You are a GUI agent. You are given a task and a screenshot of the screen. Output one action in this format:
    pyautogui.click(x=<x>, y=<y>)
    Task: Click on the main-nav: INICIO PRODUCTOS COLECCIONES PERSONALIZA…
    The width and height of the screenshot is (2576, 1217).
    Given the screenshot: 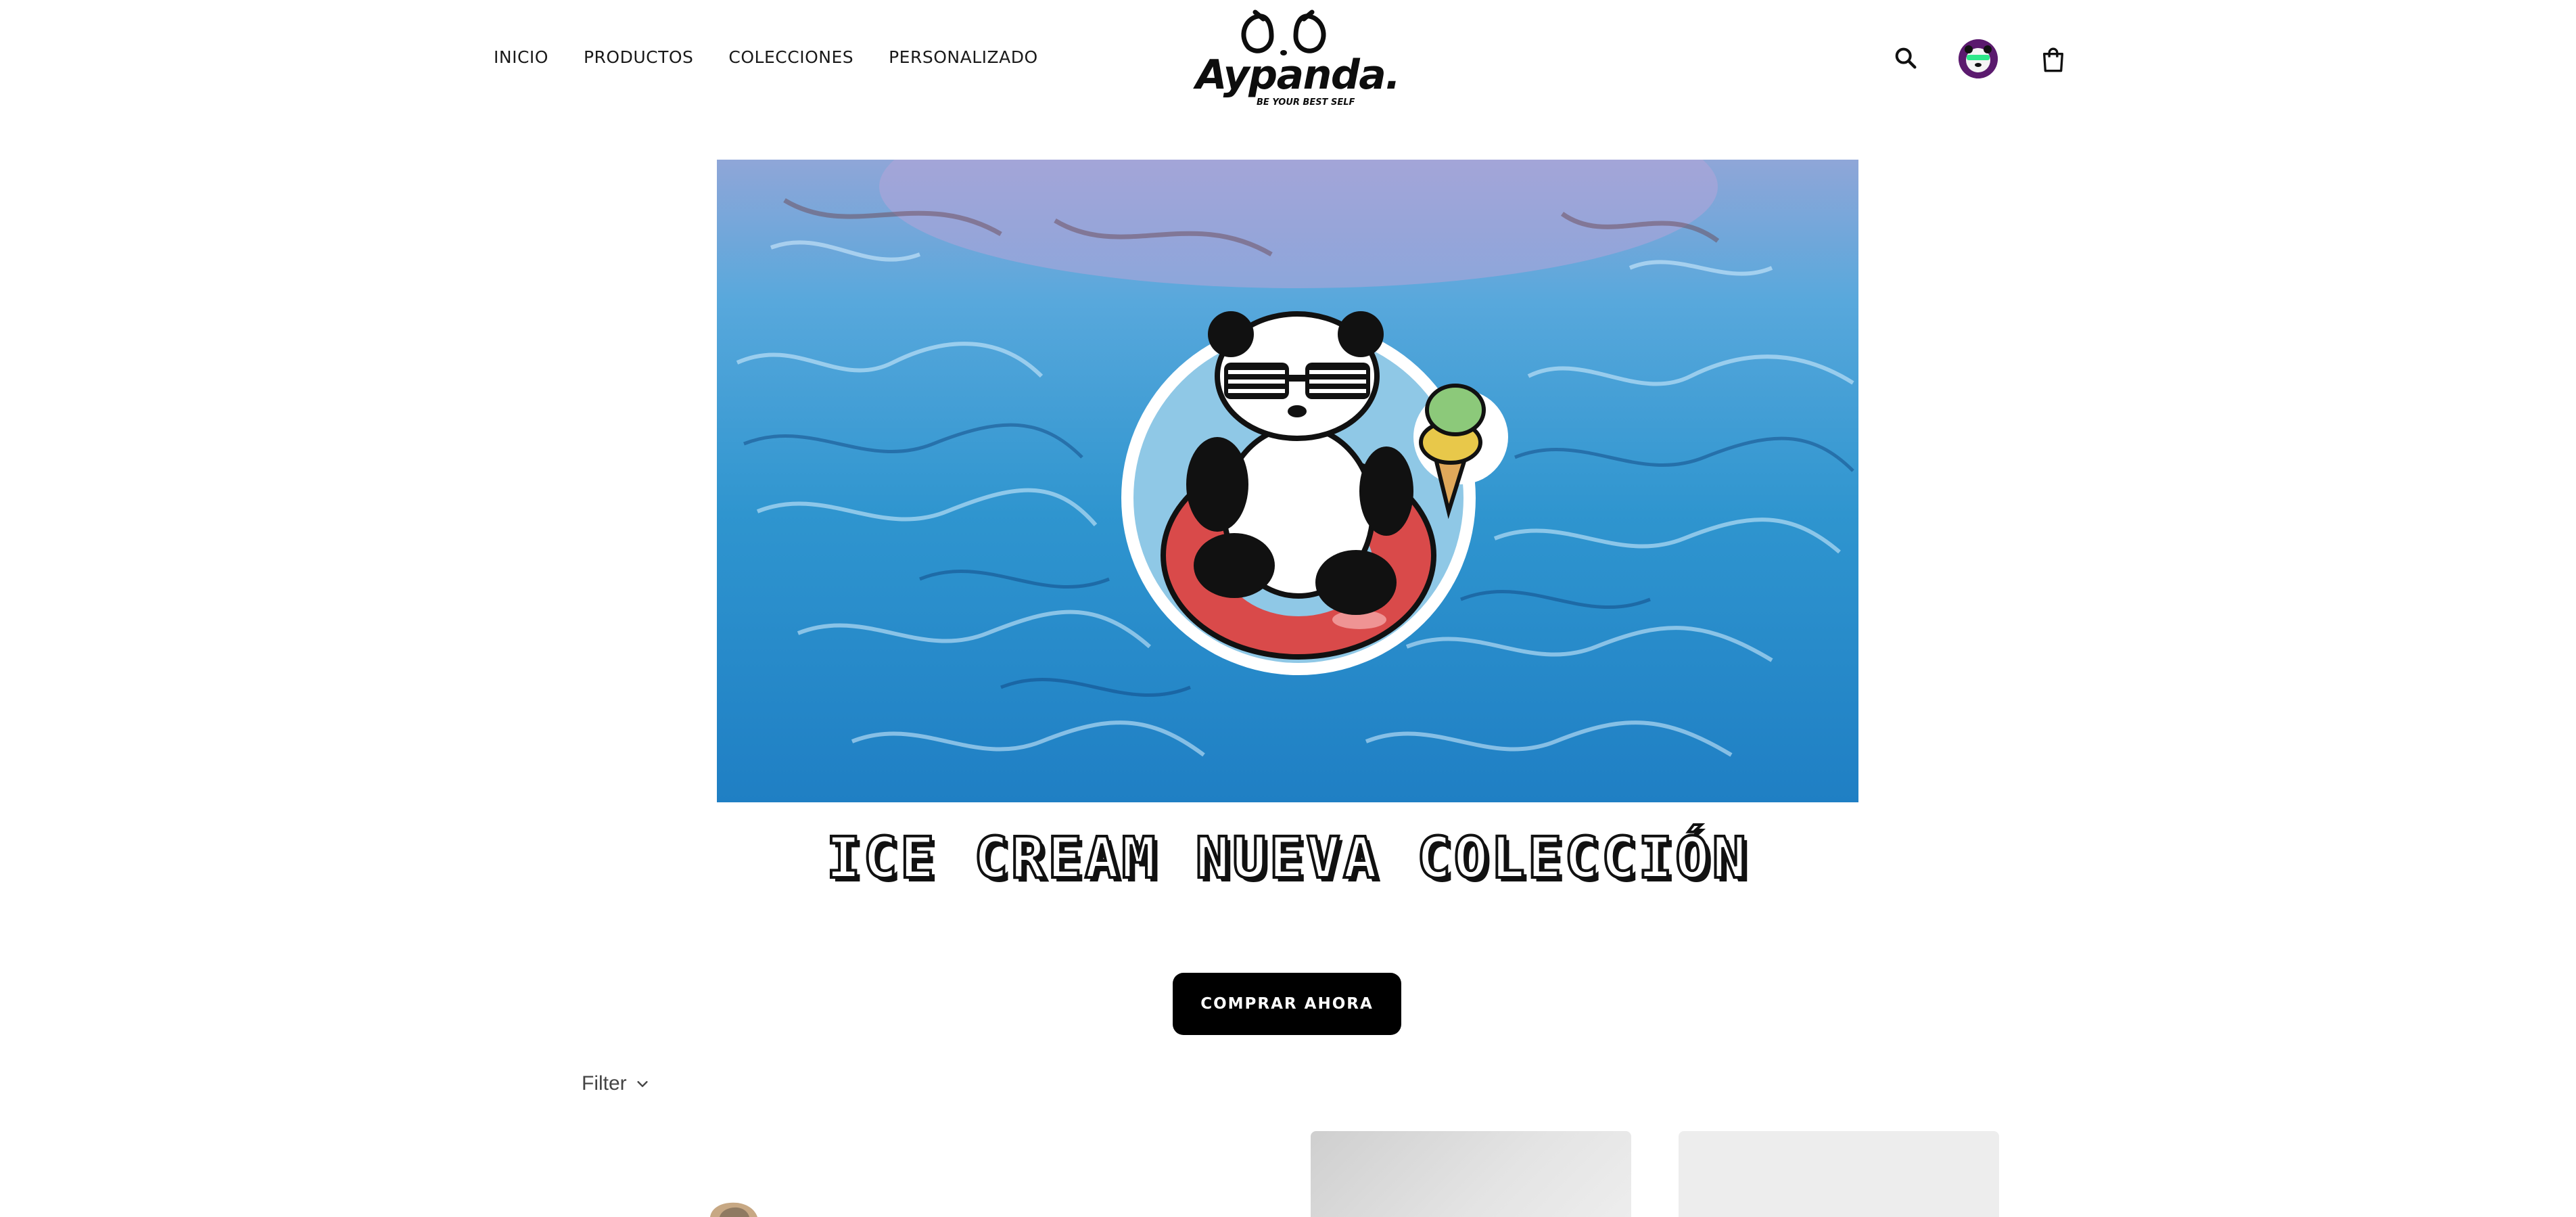 What is the action you would take?
    pyautogui.click(x=766, y=57)
    